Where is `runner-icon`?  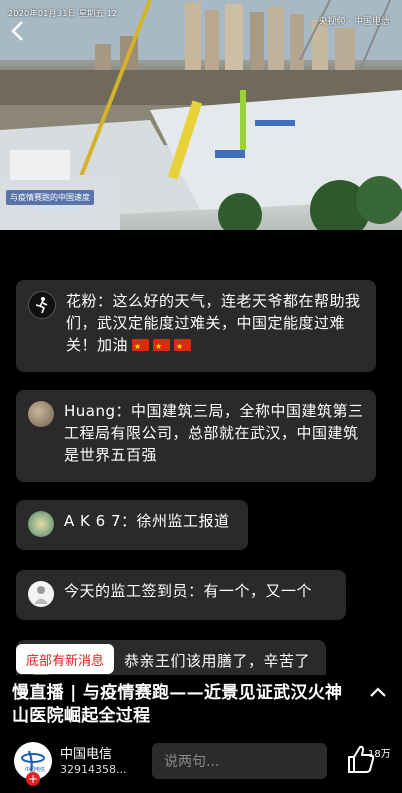 runner-icon is located at coordinates (41, 305).